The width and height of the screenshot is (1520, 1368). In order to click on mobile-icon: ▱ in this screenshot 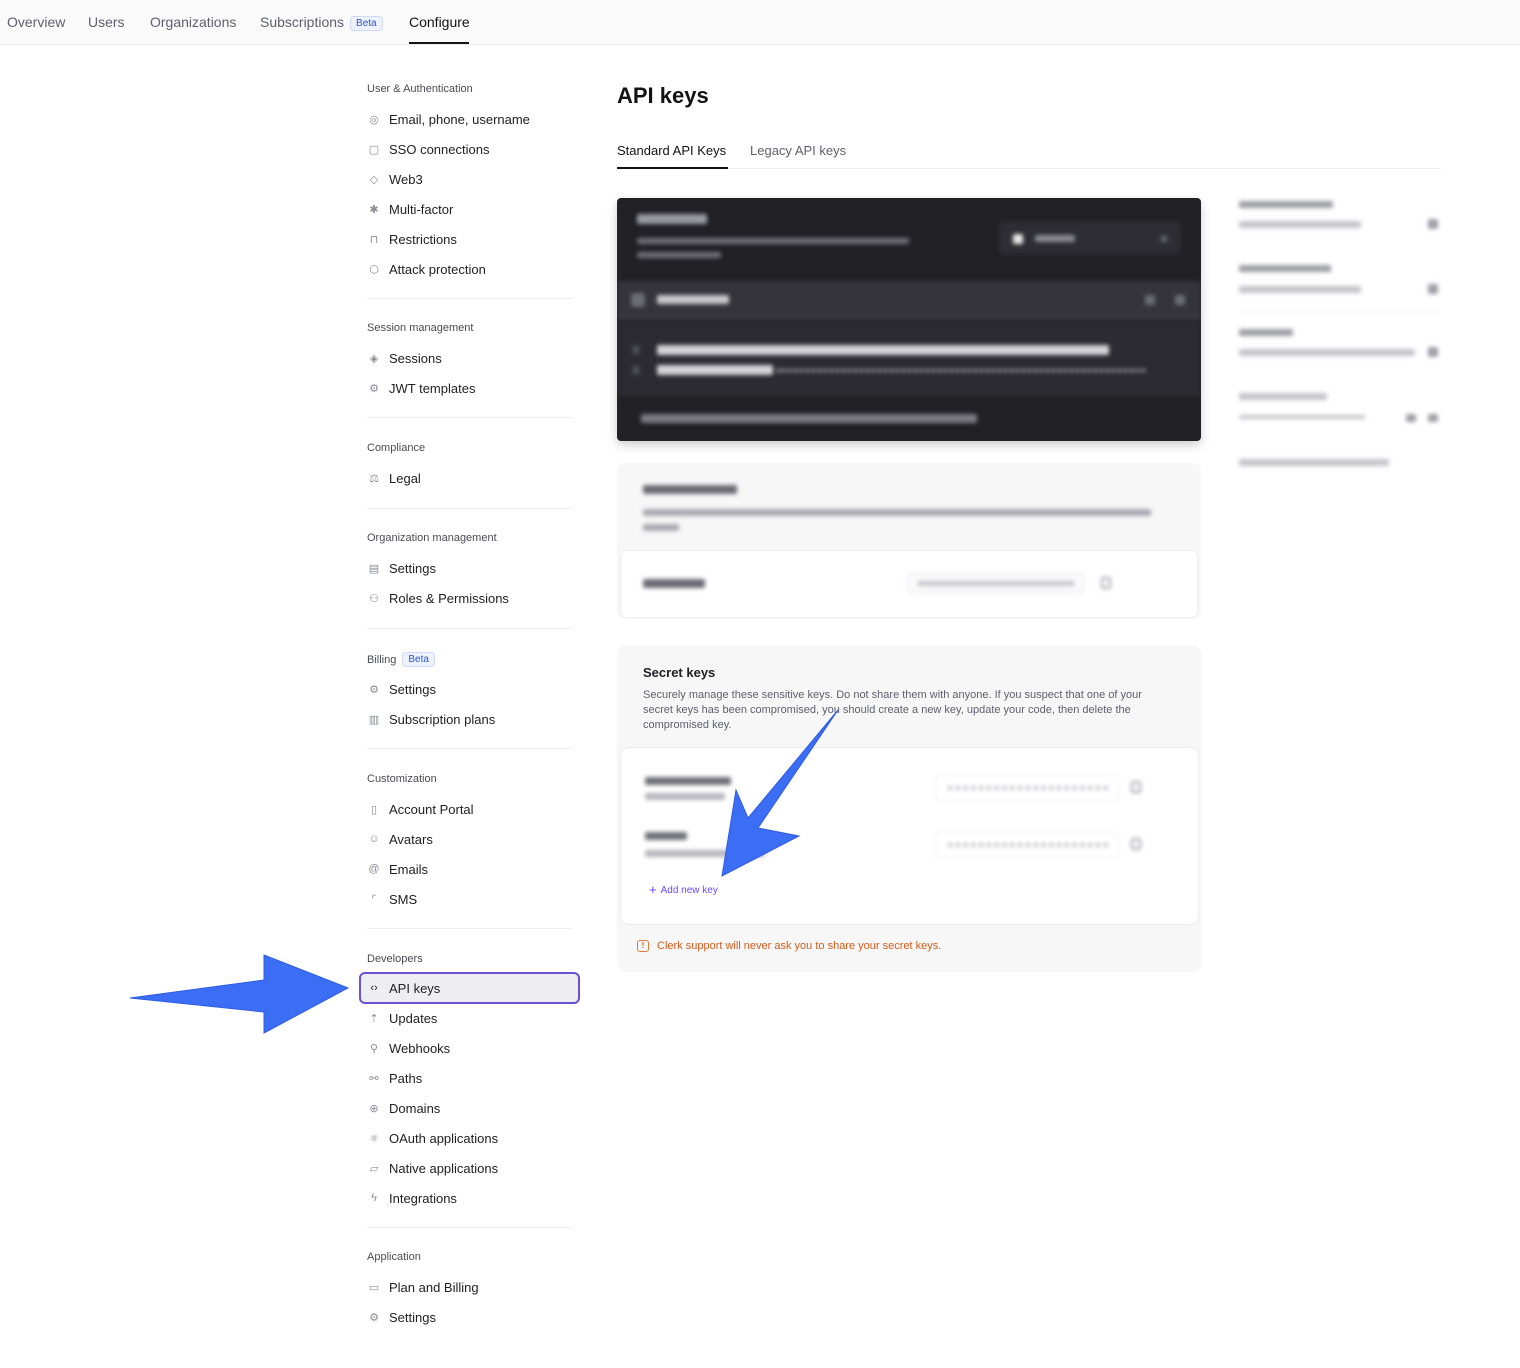, I will do `click(374, 1168)`.